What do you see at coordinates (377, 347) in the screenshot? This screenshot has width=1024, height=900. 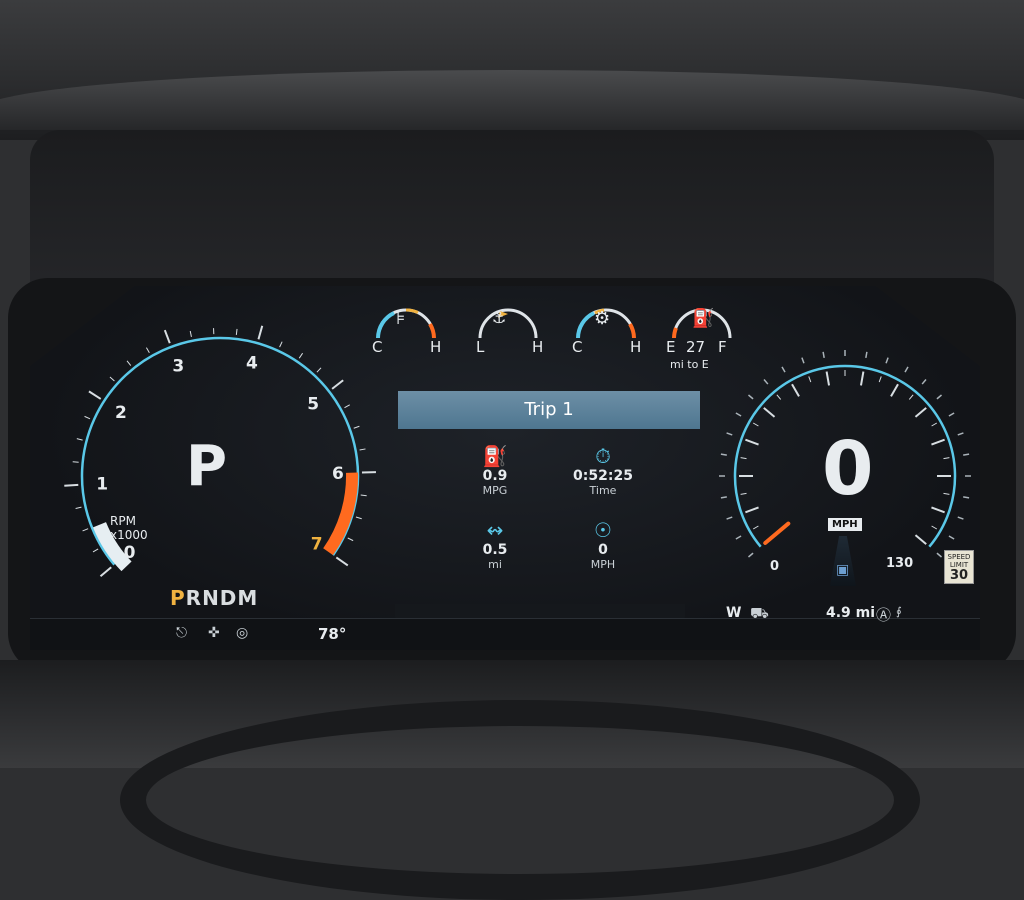 I see `coolant-low-label: C` at bounding box center [377, 347].